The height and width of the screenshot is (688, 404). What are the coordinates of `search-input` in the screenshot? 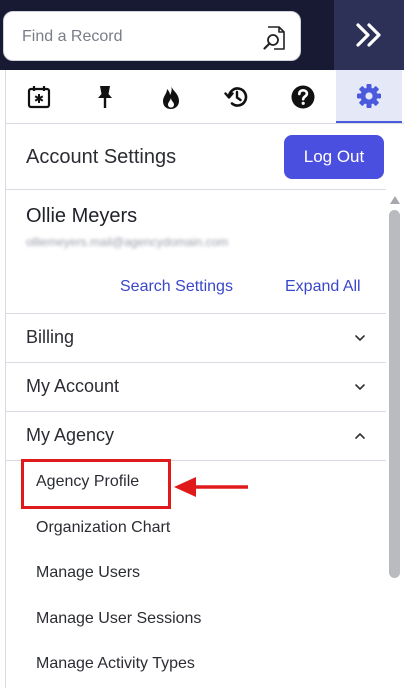 It's located at (137, 37).